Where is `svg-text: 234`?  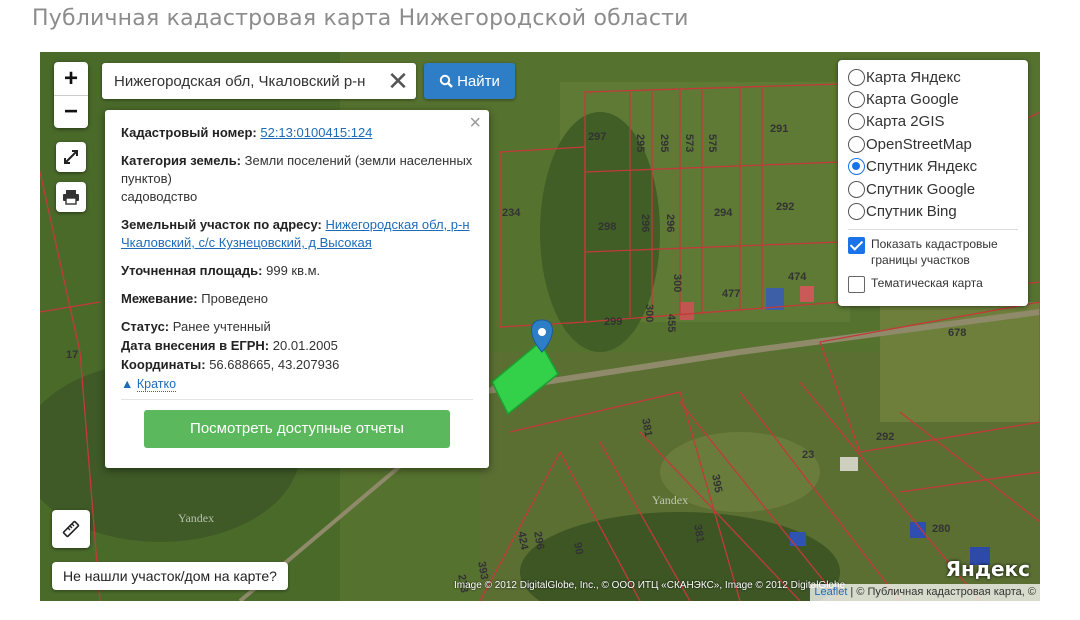
svg-text: 234 is located at coordinates (511, 213).